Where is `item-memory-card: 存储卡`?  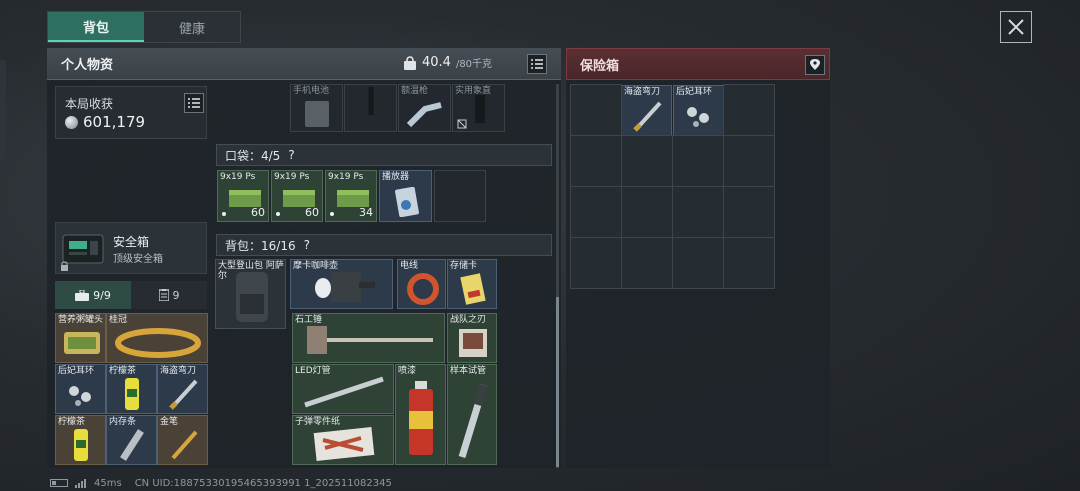 item-memory-card: 存储卡 is located at coordinates (472, 284).